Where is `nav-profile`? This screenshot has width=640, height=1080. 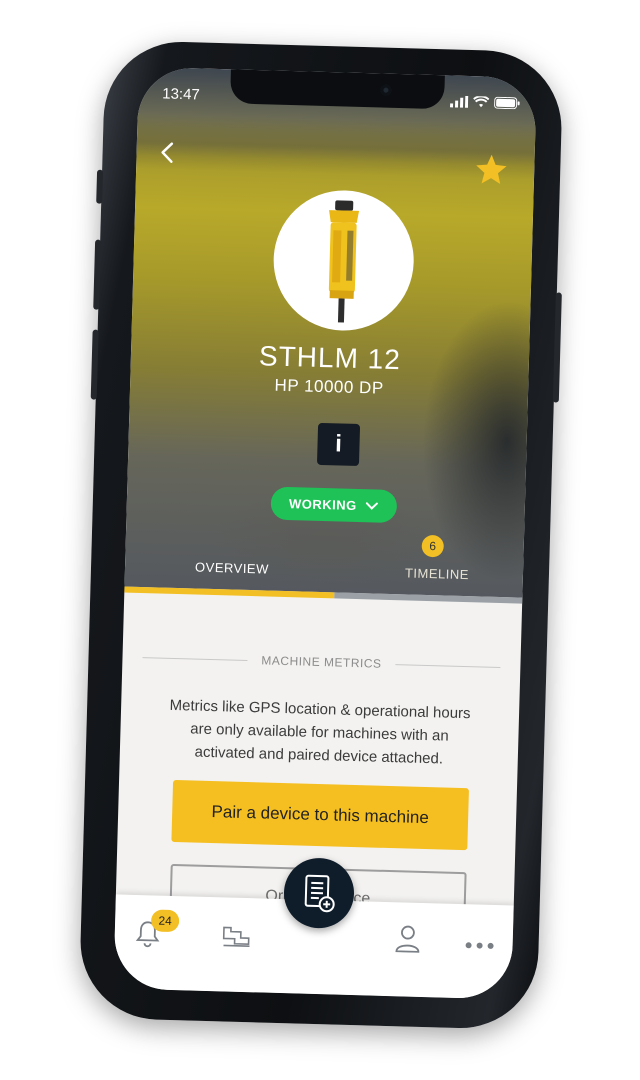 nav-profile is located at coordinates (407, 941).